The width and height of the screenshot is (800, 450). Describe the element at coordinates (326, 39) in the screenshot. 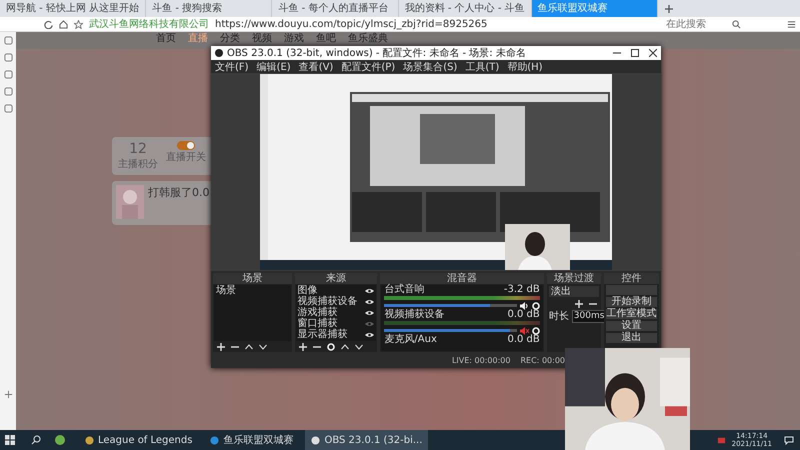

I see `nav-link: 鱼吧` at that location.